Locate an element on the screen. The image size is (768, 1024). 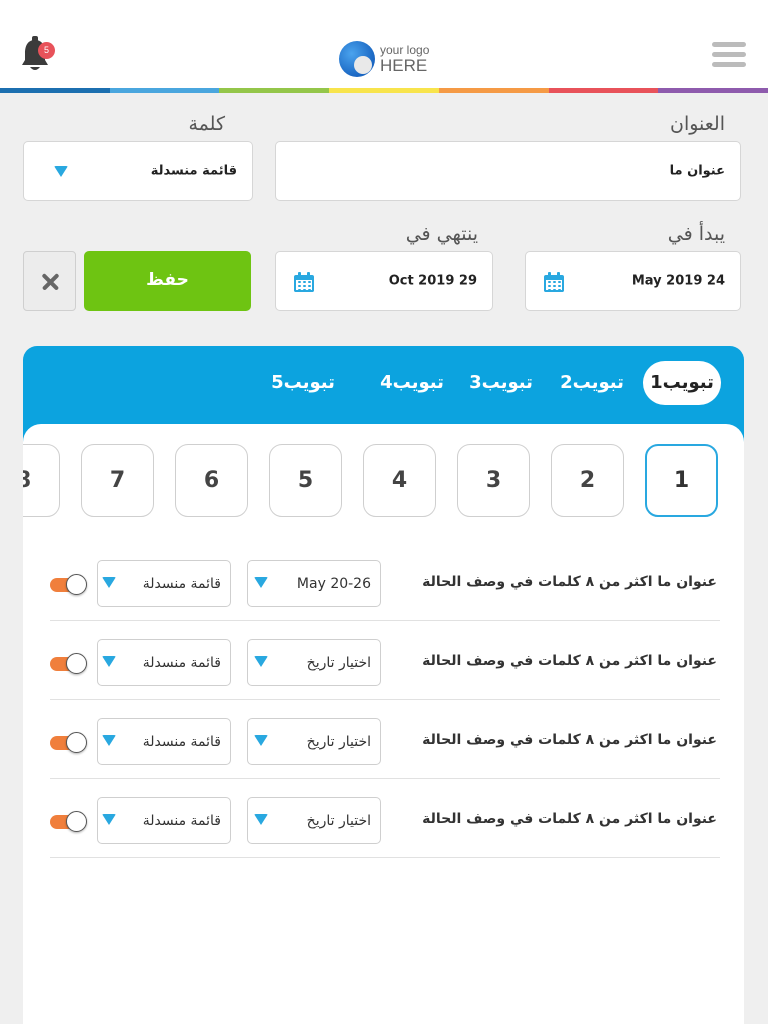
end-date-field: 29 Oct 2019 is located at coordinates (384, 281).